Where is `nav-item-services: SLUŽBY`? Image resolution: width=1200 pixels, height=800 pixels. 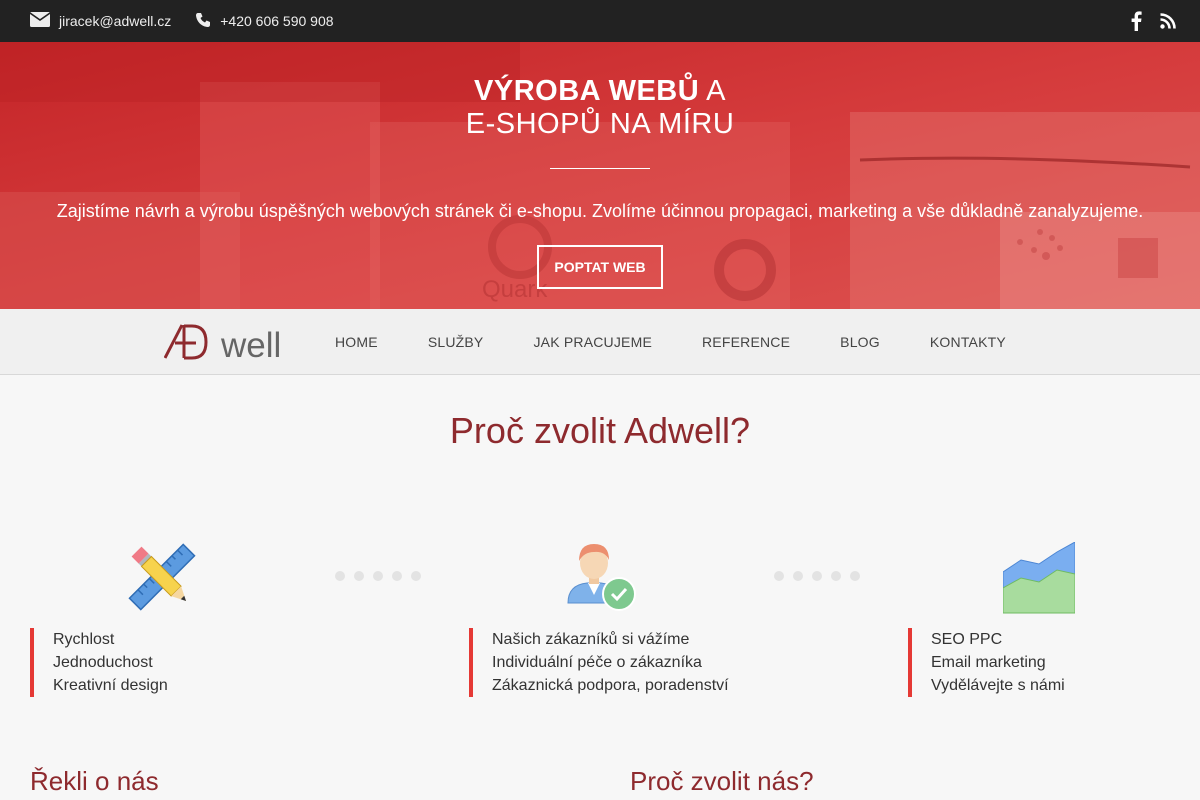 nav-item-services: SLUŽBY is located at coordinates (456, 342).